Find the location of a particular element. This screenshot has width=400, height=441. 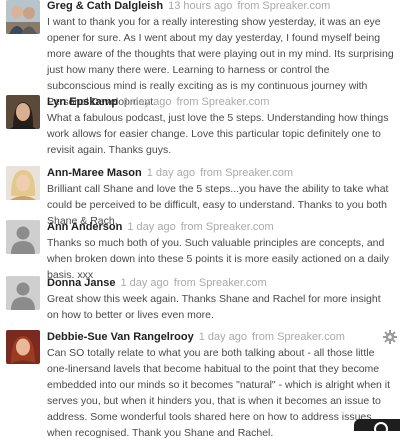

smiling-woman-photo-icon is located at coordinates (23, 347).